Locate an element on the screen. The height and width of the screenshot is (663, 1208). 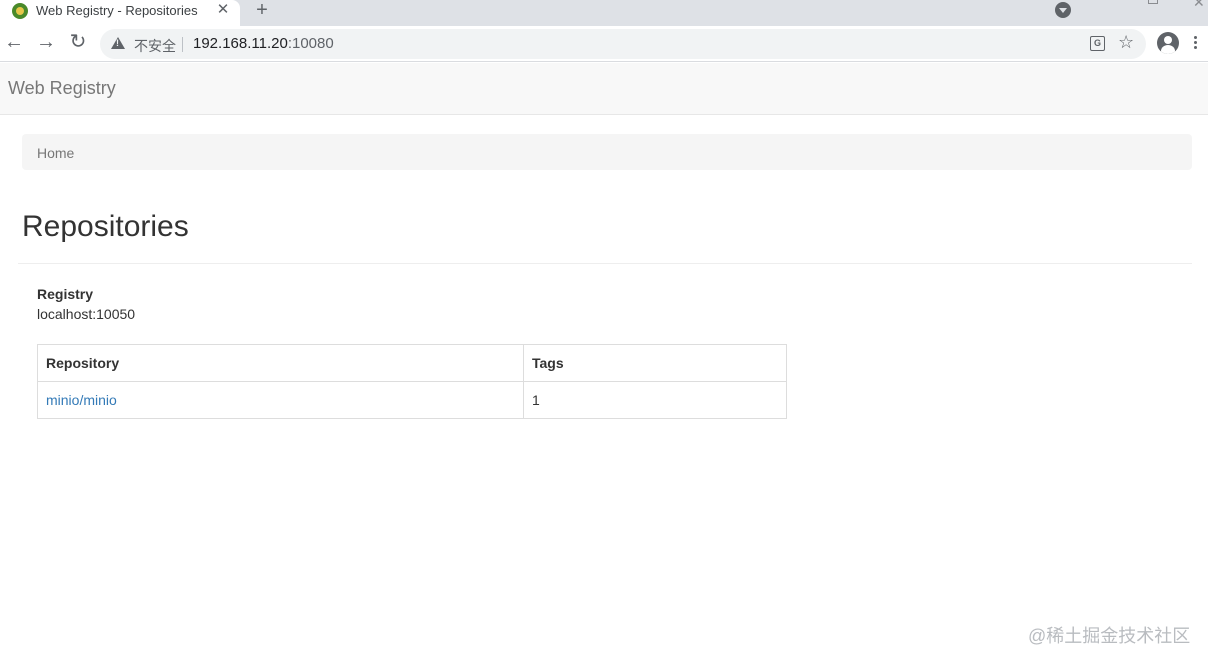
tags-cell: 1 is located at coordinates (655, 400).